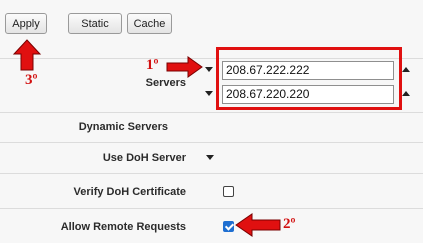 The height and width of the screenshot is (243, 423). I want to click on annotation-step-3: 3º, so click(31, 80).